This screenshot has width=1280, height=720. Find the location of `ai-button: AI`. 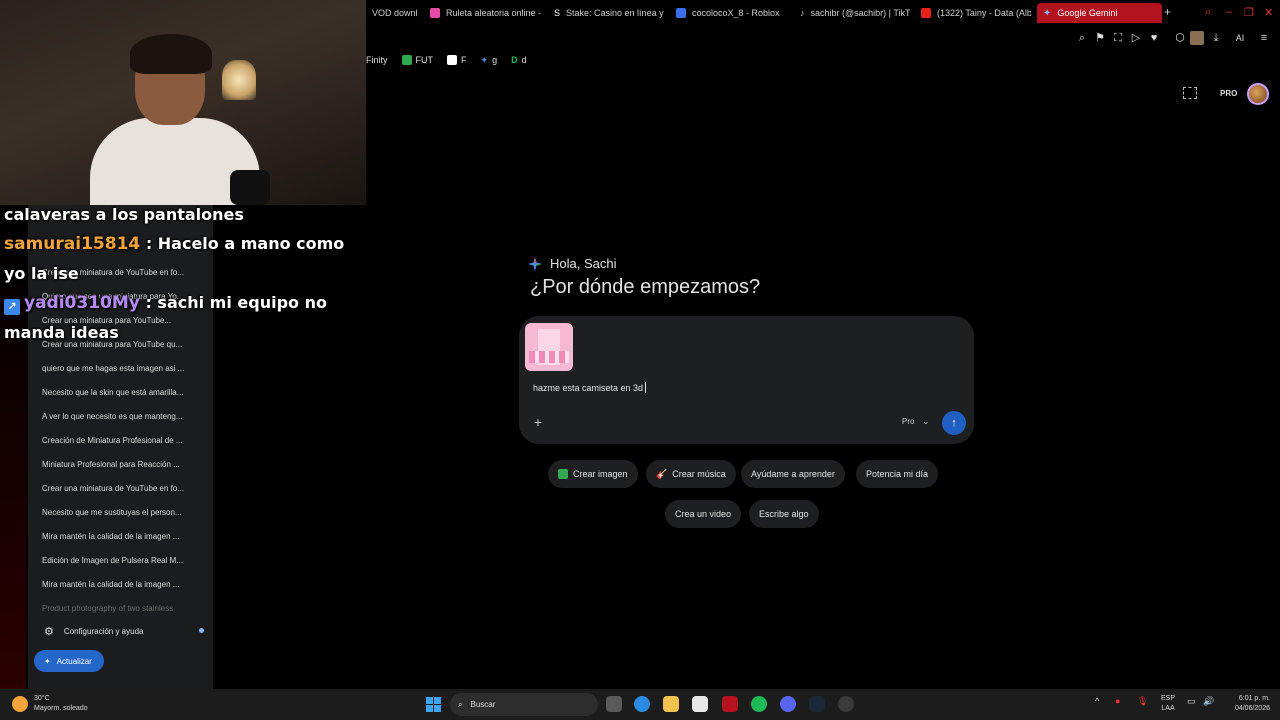

ai-button: AI is located at coordinates (1240, 38).